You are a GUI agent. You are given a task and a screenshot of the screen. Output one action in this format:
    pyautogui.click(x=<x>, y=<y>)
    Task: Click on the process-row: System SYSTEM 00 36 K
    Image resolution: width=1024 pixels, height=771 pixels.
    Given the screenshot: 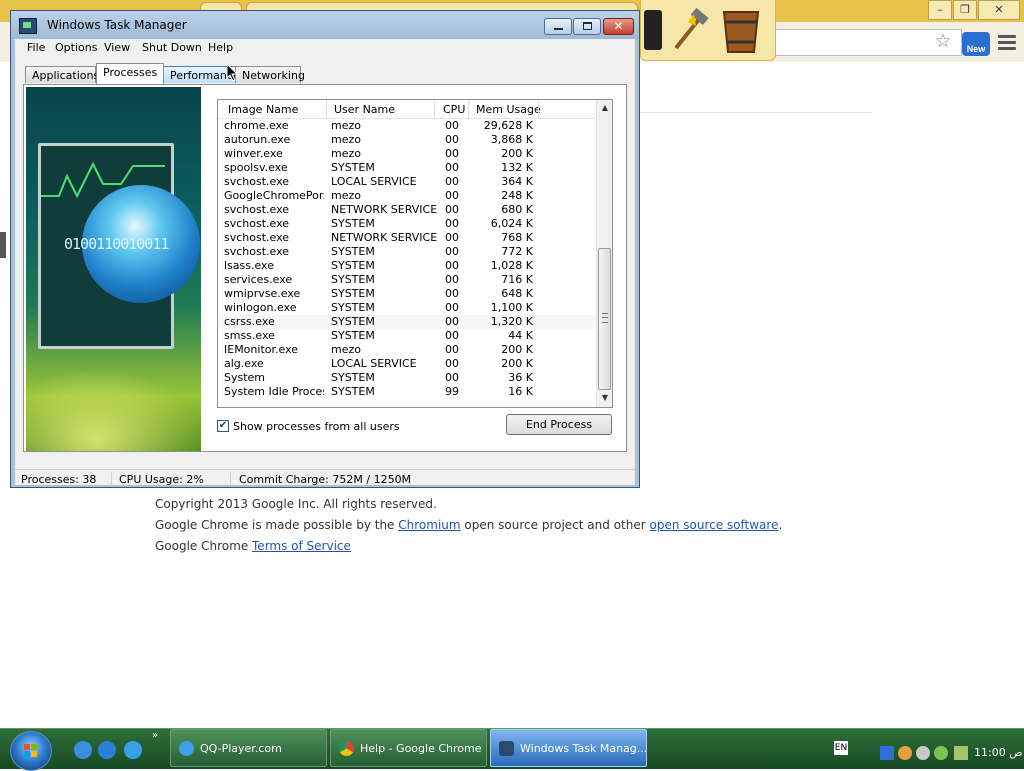 What is the action you would take?
    pyautogui.click(x=407, y=378)
    